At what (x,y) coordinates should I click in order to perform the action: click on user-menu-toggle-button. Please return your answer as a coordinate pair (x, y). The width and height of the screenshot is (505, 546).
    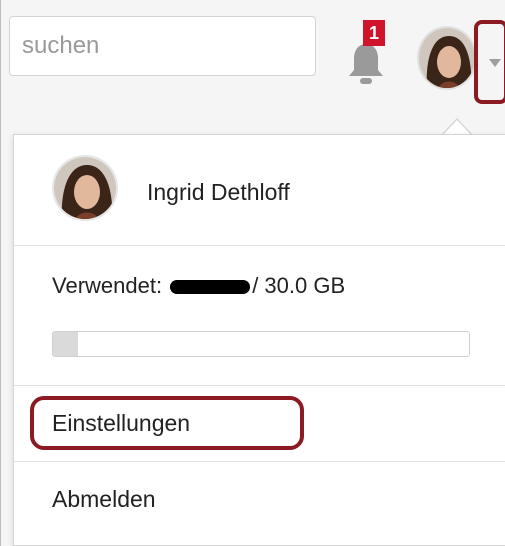
    Looking at the image, I should click on (489, 62).